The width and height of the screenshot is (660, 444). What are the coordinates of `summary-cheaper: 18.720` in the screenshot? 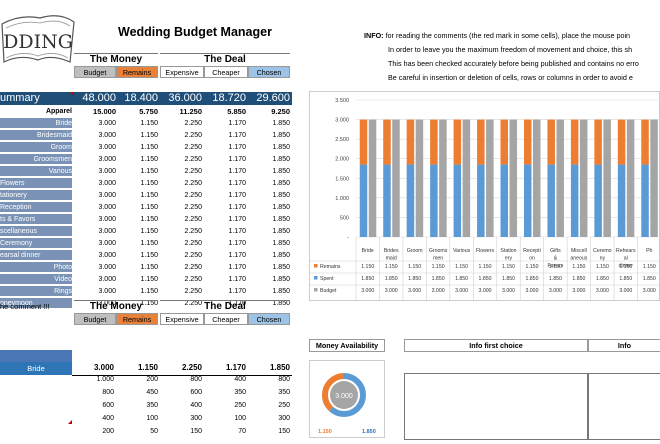 It's located at (225, 98).